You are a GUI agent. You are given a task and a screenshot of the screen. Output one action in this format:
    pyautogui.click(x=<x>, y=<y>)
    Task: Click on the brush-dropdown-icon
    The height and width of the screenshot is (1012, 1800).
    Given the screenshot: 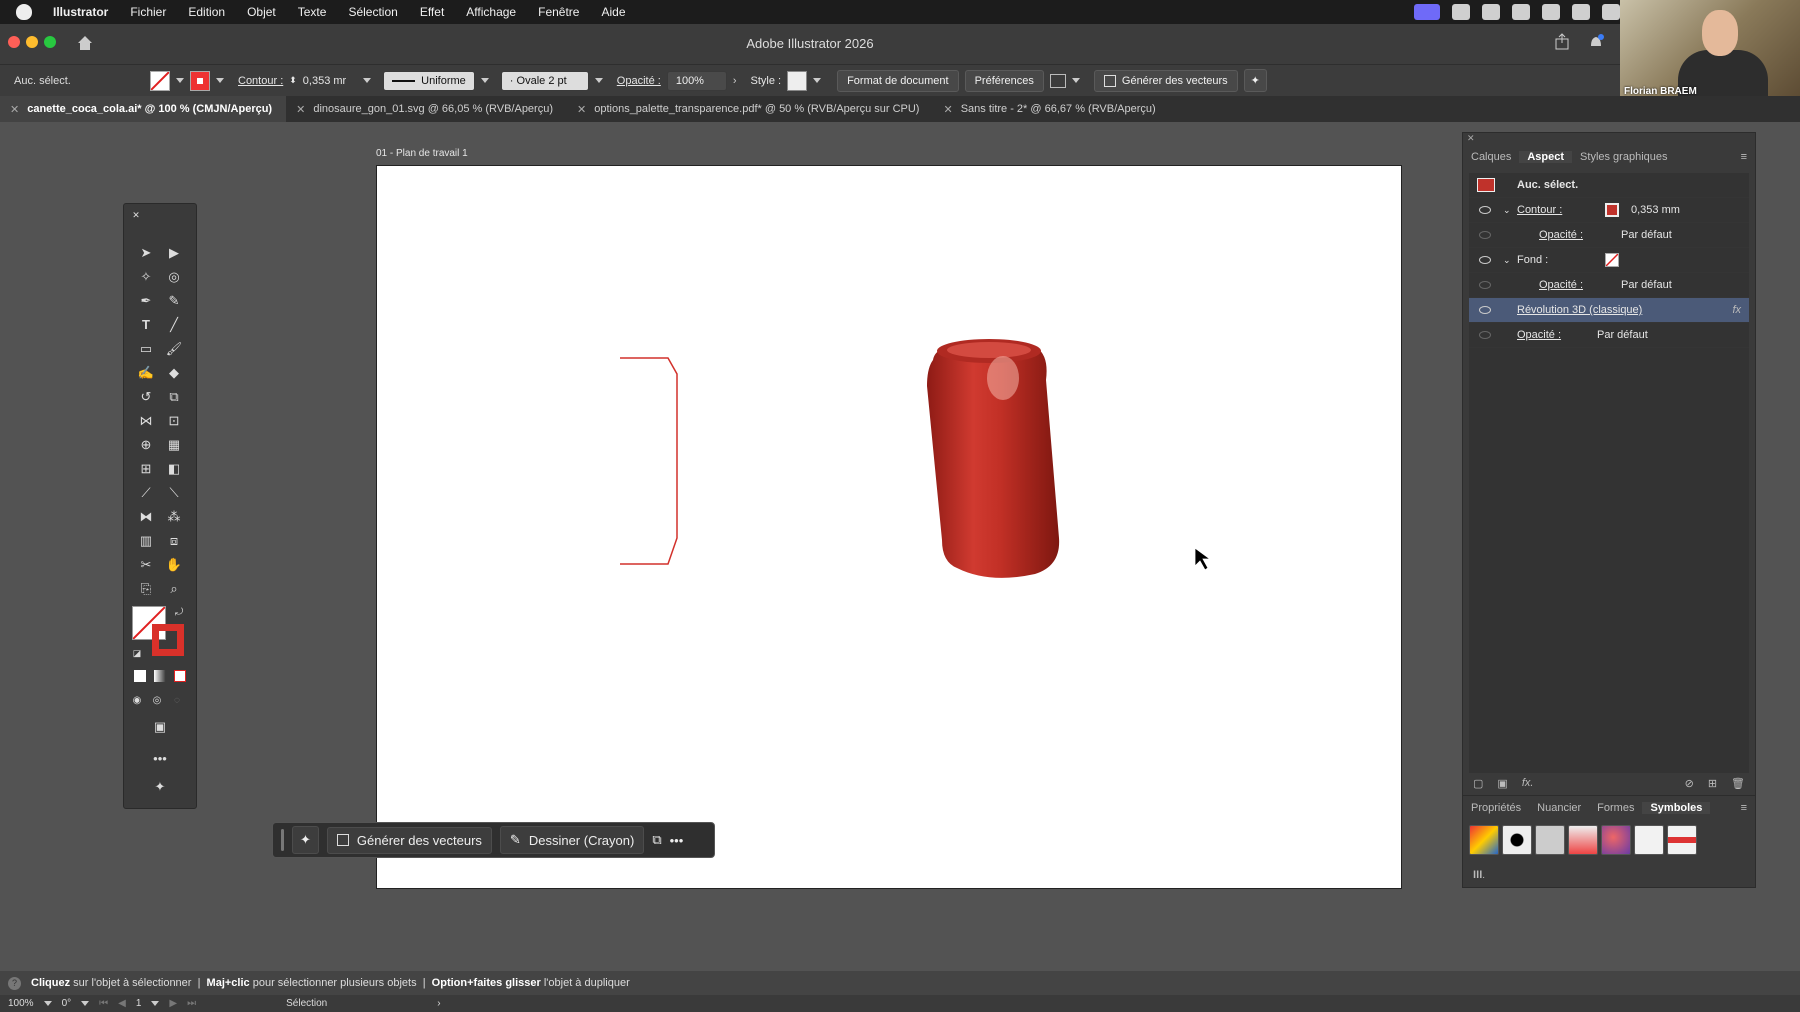 What is the action you would take?
    pyautogui.click(x=598, y=80)
    